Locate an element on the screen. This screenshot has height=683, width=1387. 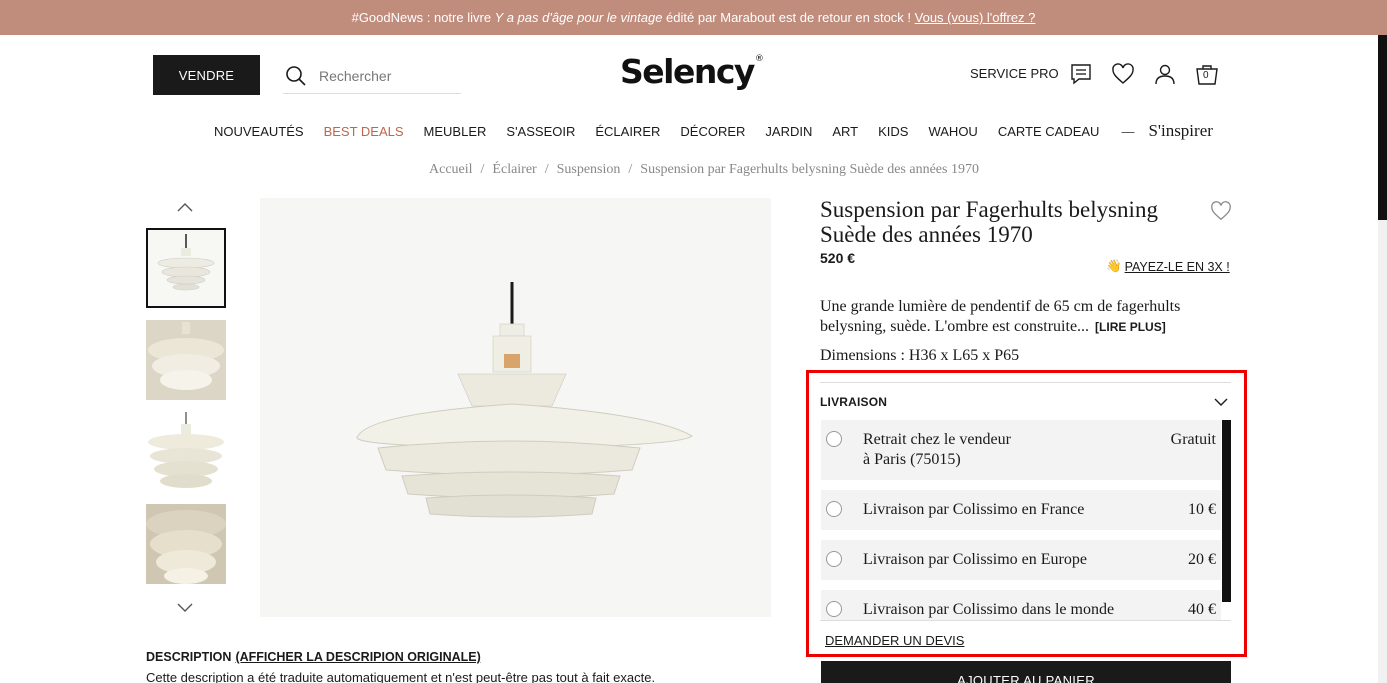
nav-art: ART is located at coordinates (845, 131).